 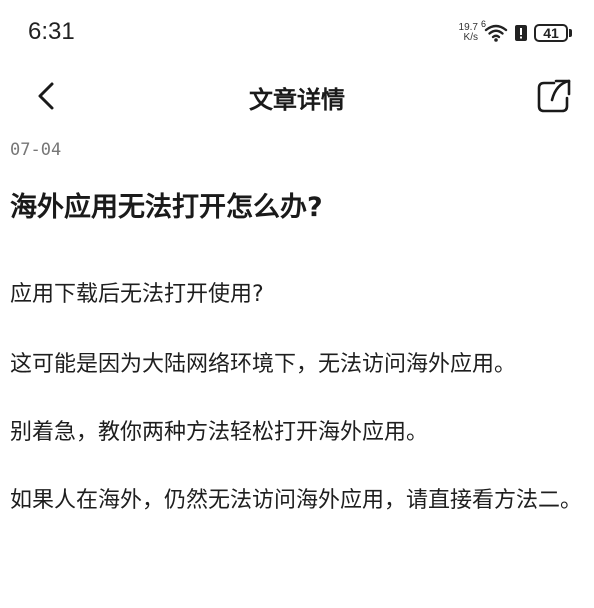 I want to click on share-icon, so click(x=554, y=96).